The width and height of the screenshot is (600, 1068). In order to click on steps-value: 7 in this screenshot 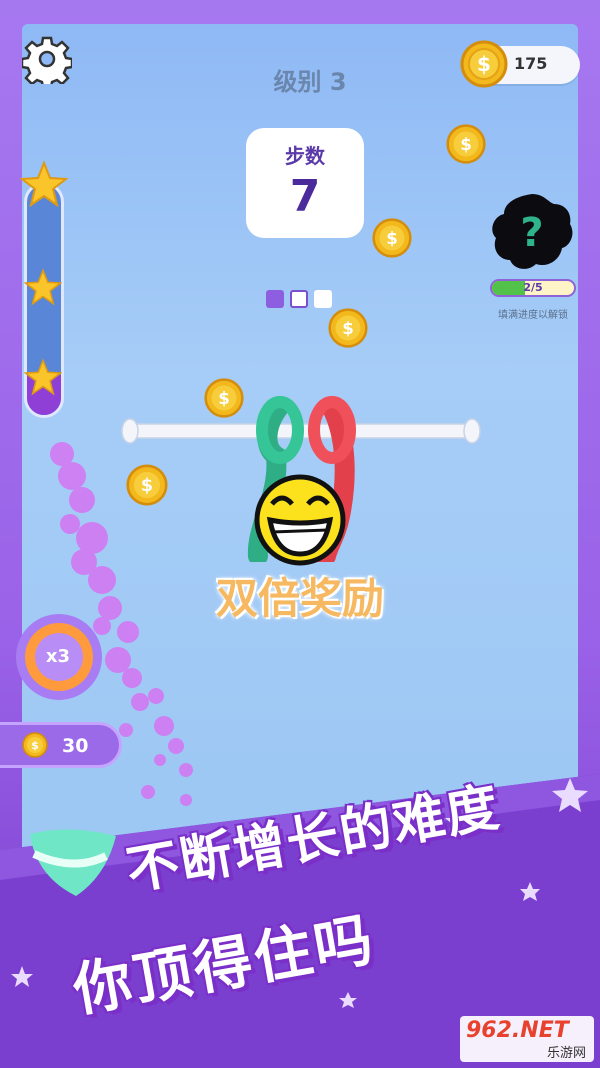, I will do `click(305, 196)`.